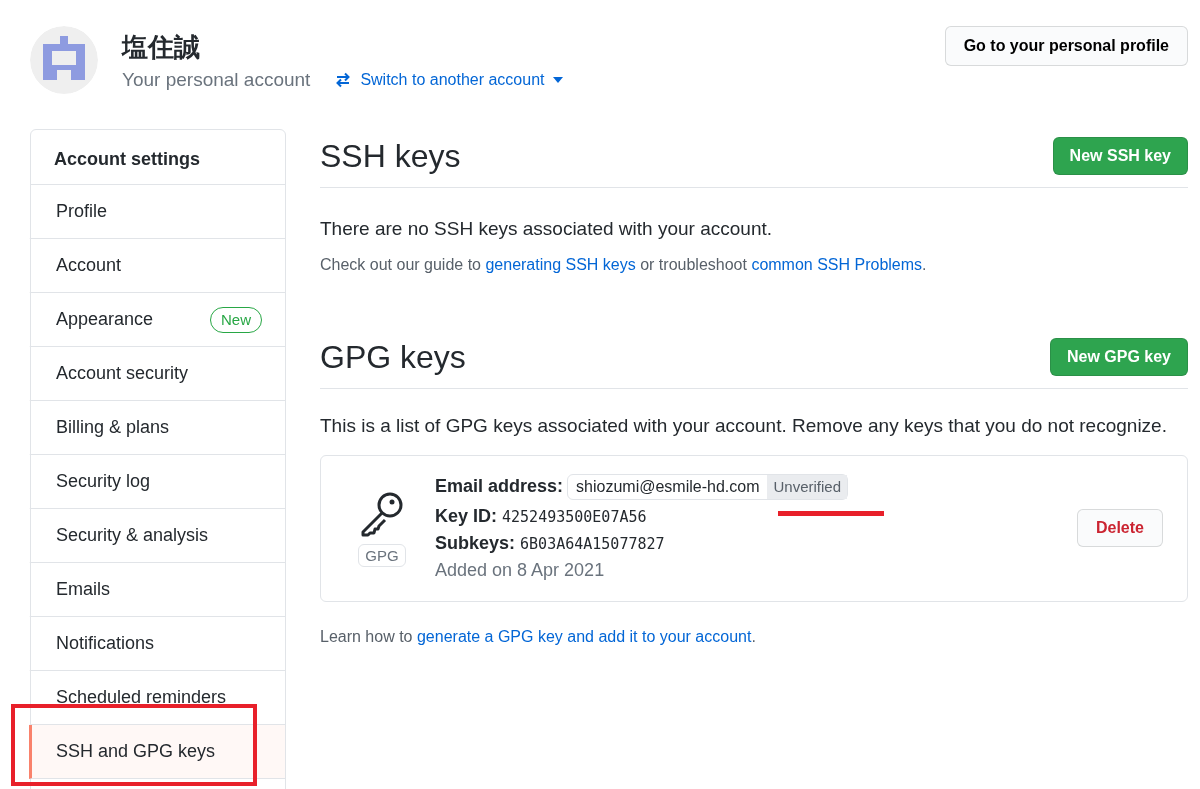  Describe the element at coordinates (1119, 527) in the screenshot. I see `delete-button: Delete` at that location.